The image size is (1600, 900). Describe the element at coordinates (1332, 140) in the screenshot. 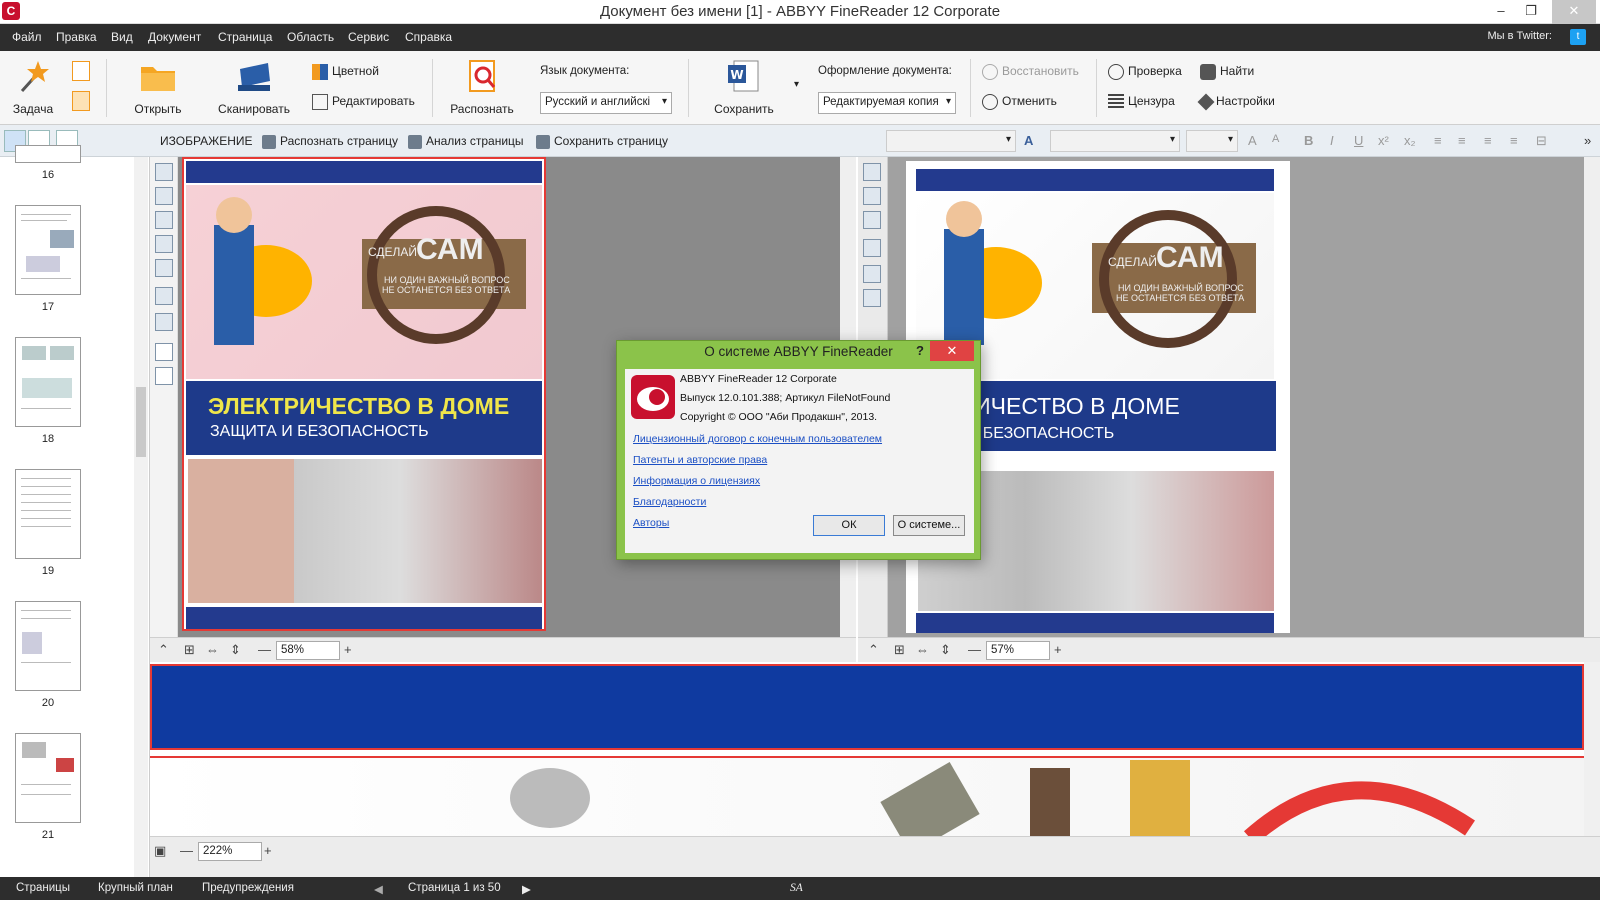

I see `italic-icon: I` at that location.